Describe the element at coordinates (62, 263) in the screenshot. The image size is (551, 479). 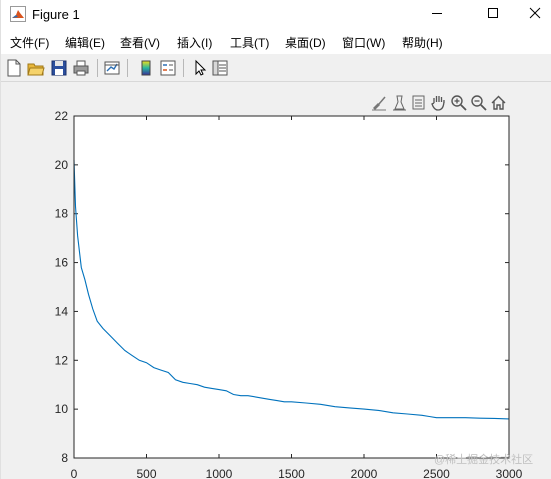
I see `y-tick-label: 16` at that location.